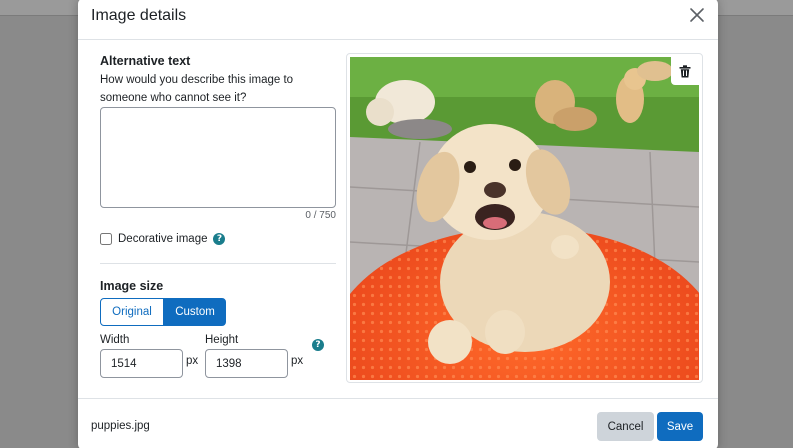 This screenshot has width=793, height=448. What do you see at coordinates (120, 426) in the screenshot?
I see `file-name: puppies.jpg` at bounding box center [120, 426].